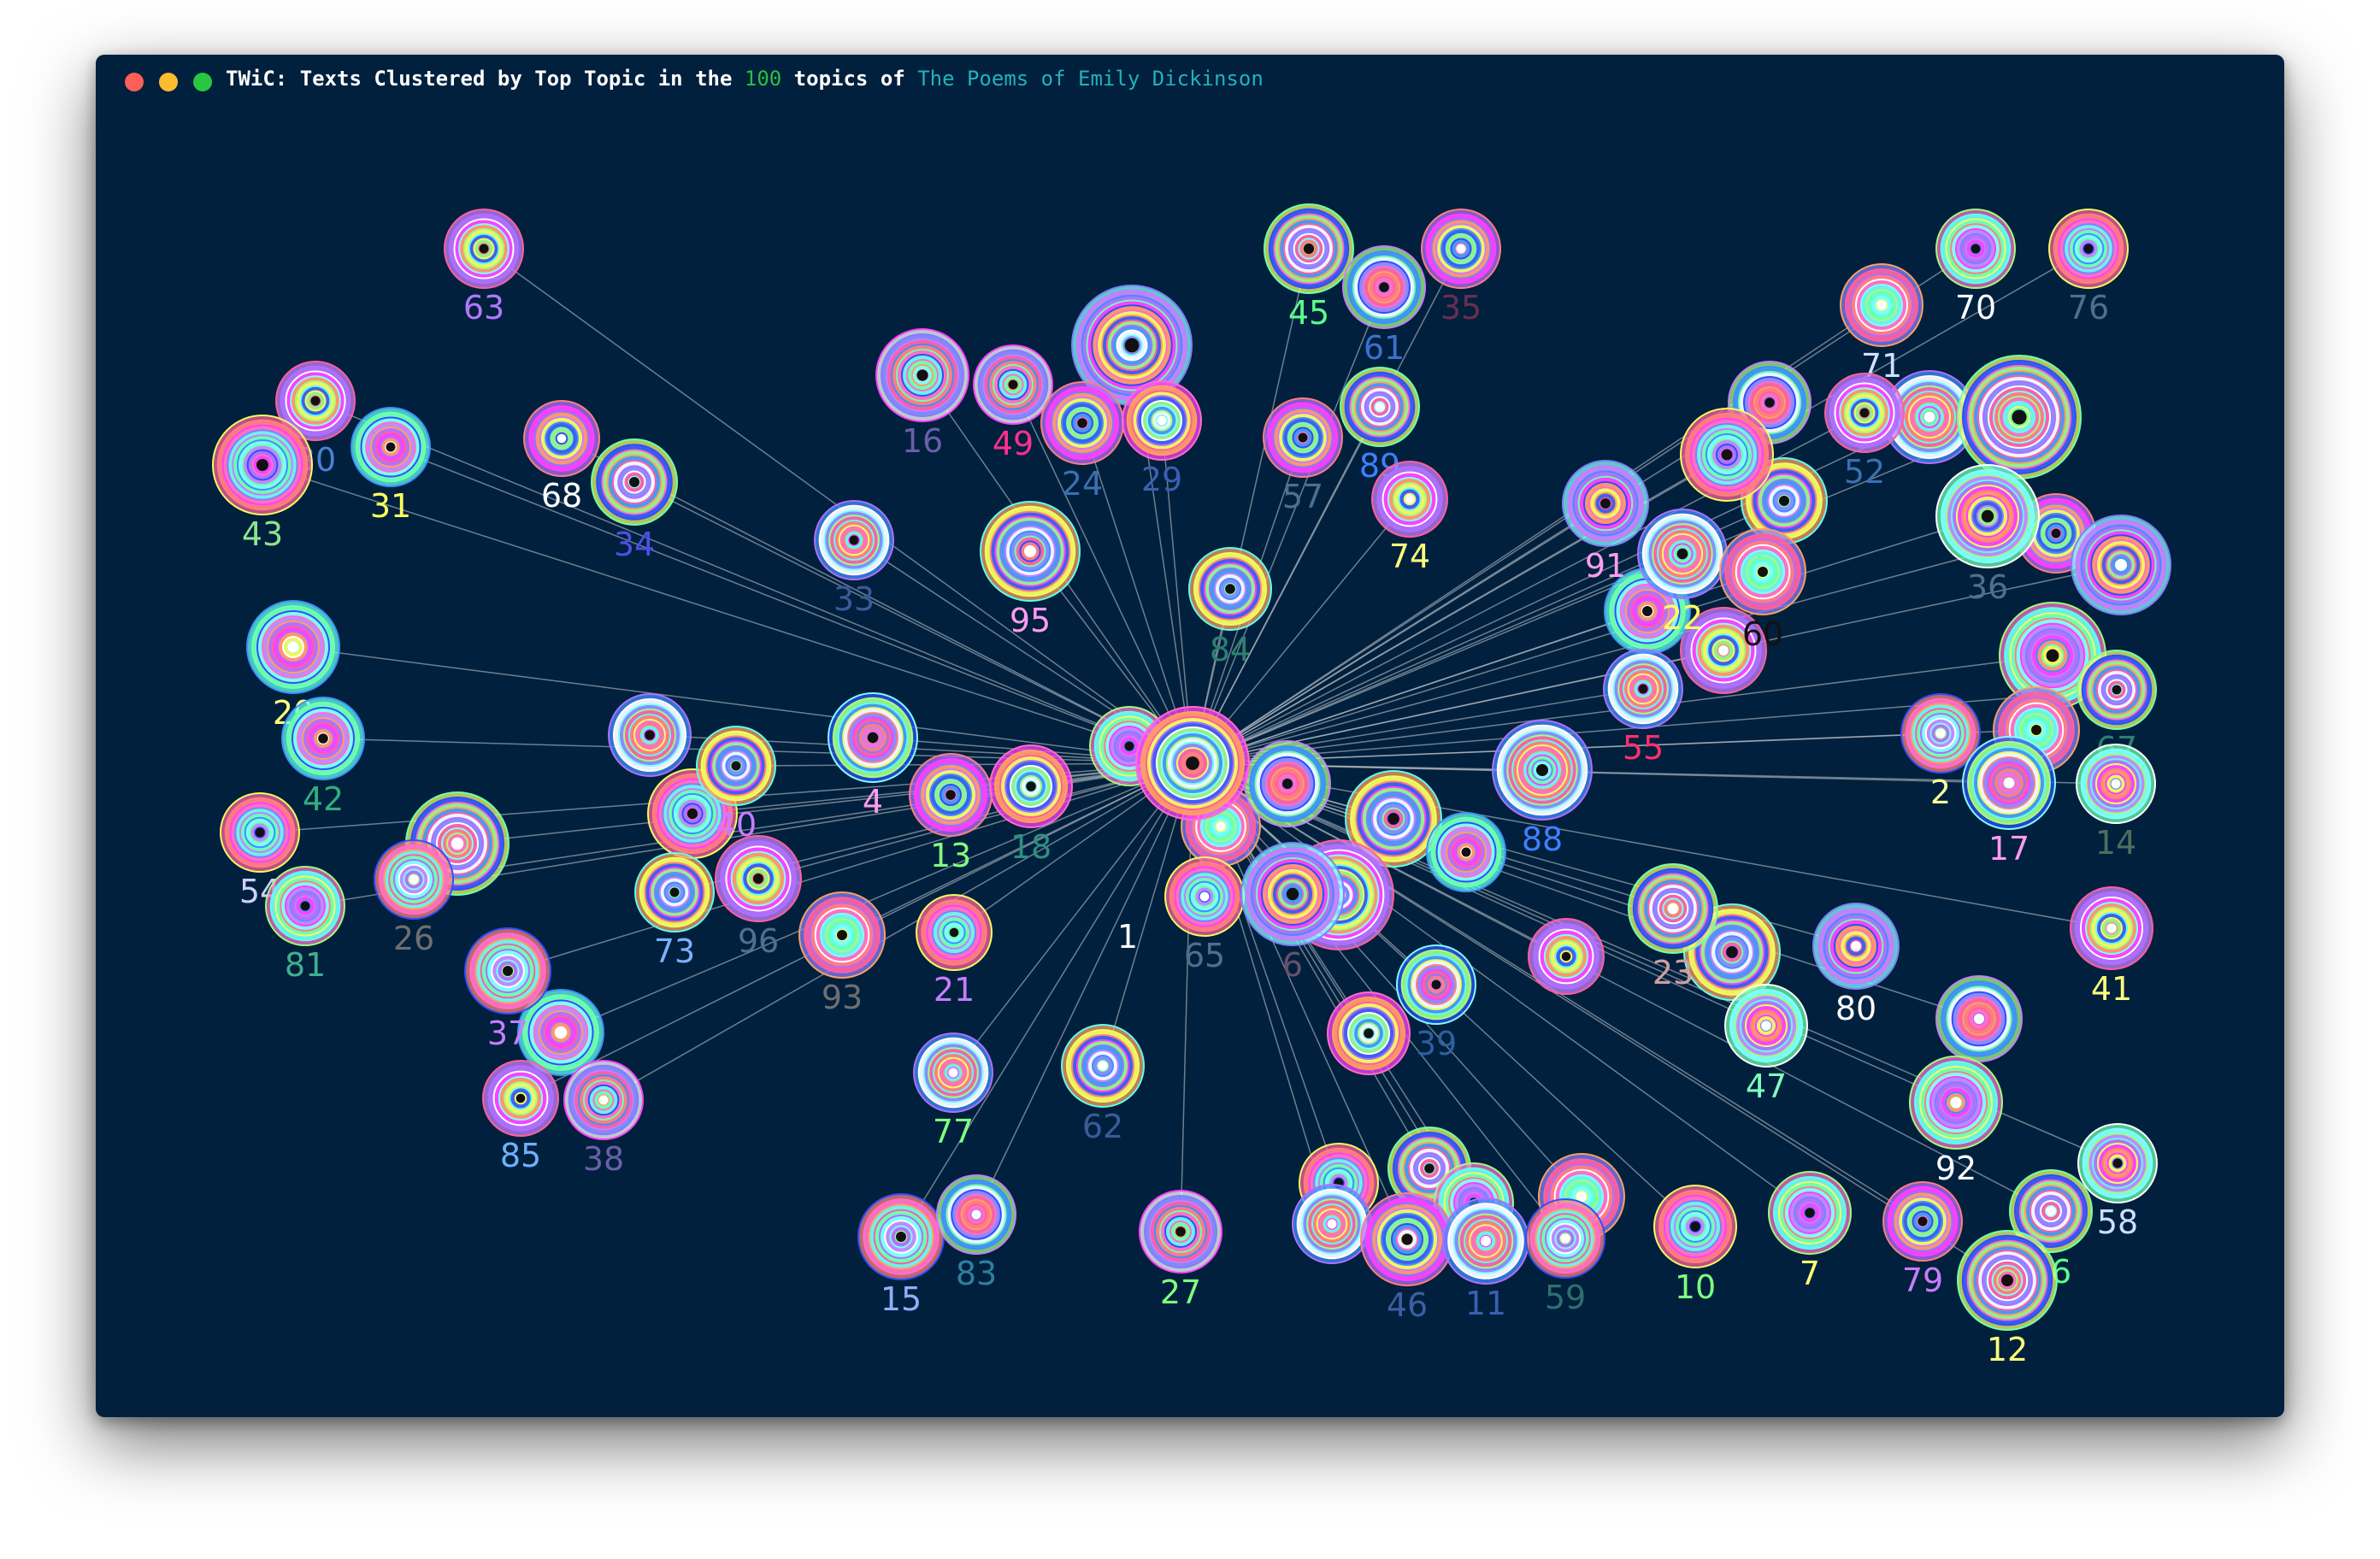 The width and height of the screenshot is (2380, 1559). I want to click on topic-node-15: 15, so click(901, 1255).